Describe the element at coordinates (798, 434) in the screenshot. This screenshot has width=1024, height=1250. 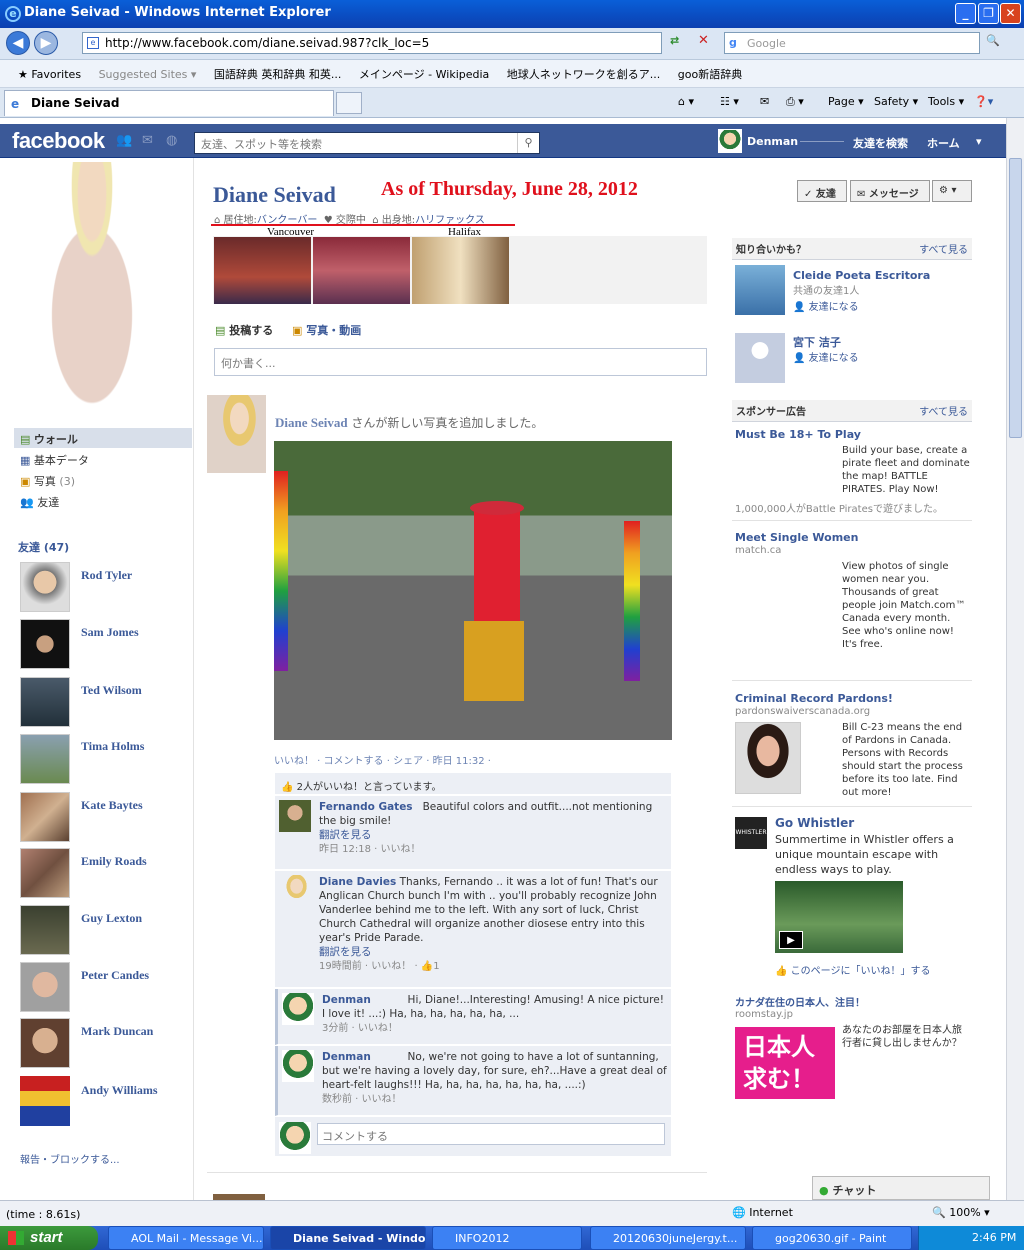
I see `ad-1-title: Must Be 18+ To Play` at that location.